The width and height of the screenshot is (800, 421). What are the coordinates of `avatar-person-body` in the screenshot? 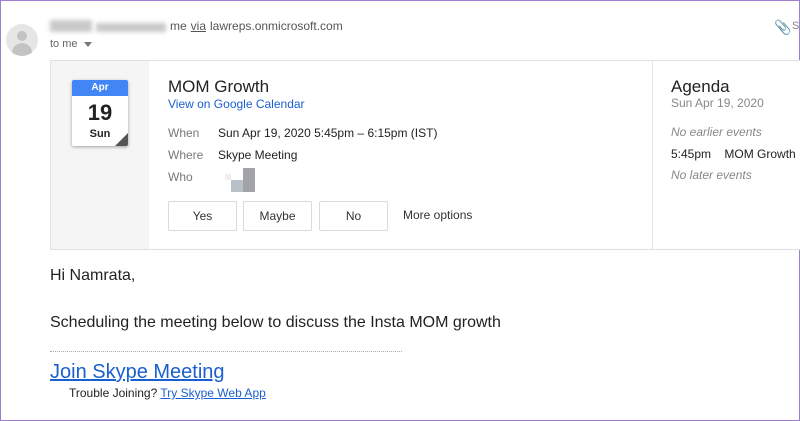 It's located at (22, 49).